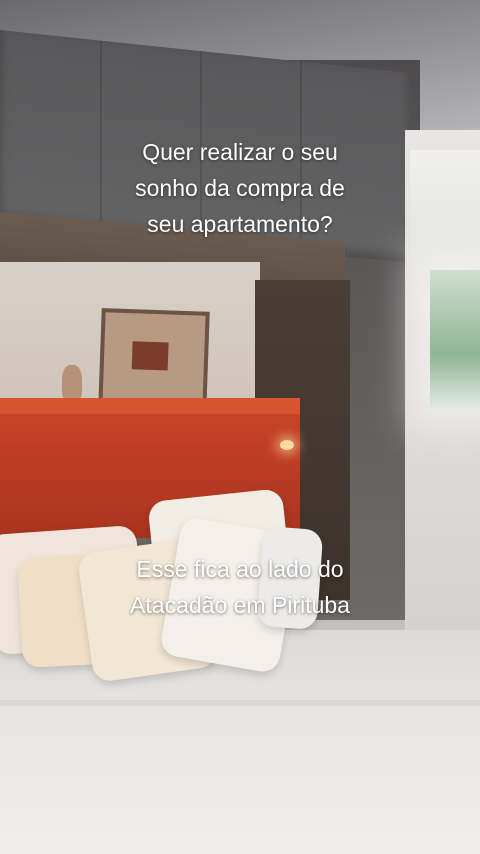 This screenshot has height=854, width=480. What do you see at coordinates (287, 445) in the screenshot?
I see `reading-lamp` at bounding box center [287, 445].